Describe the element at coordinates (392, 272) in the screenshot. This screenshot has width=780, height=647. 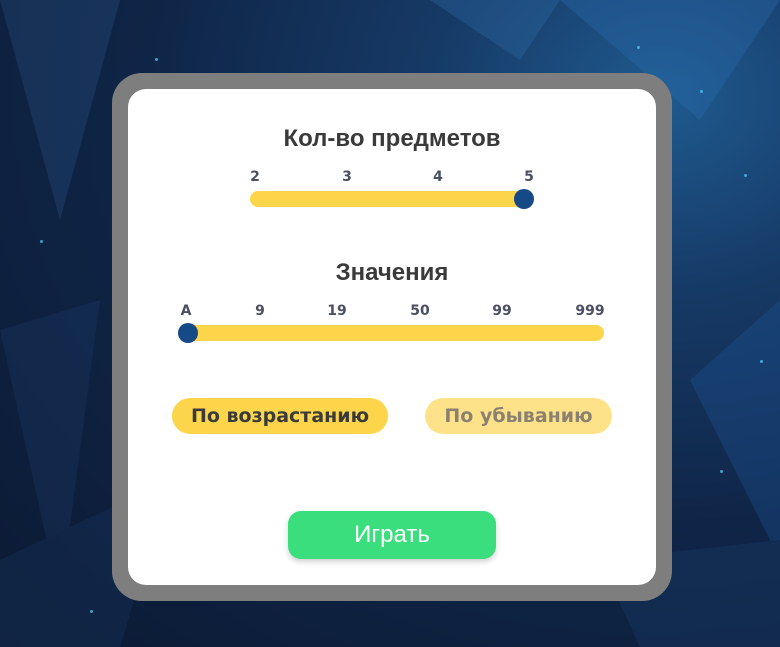
I see `values-title: Значения` at that location.